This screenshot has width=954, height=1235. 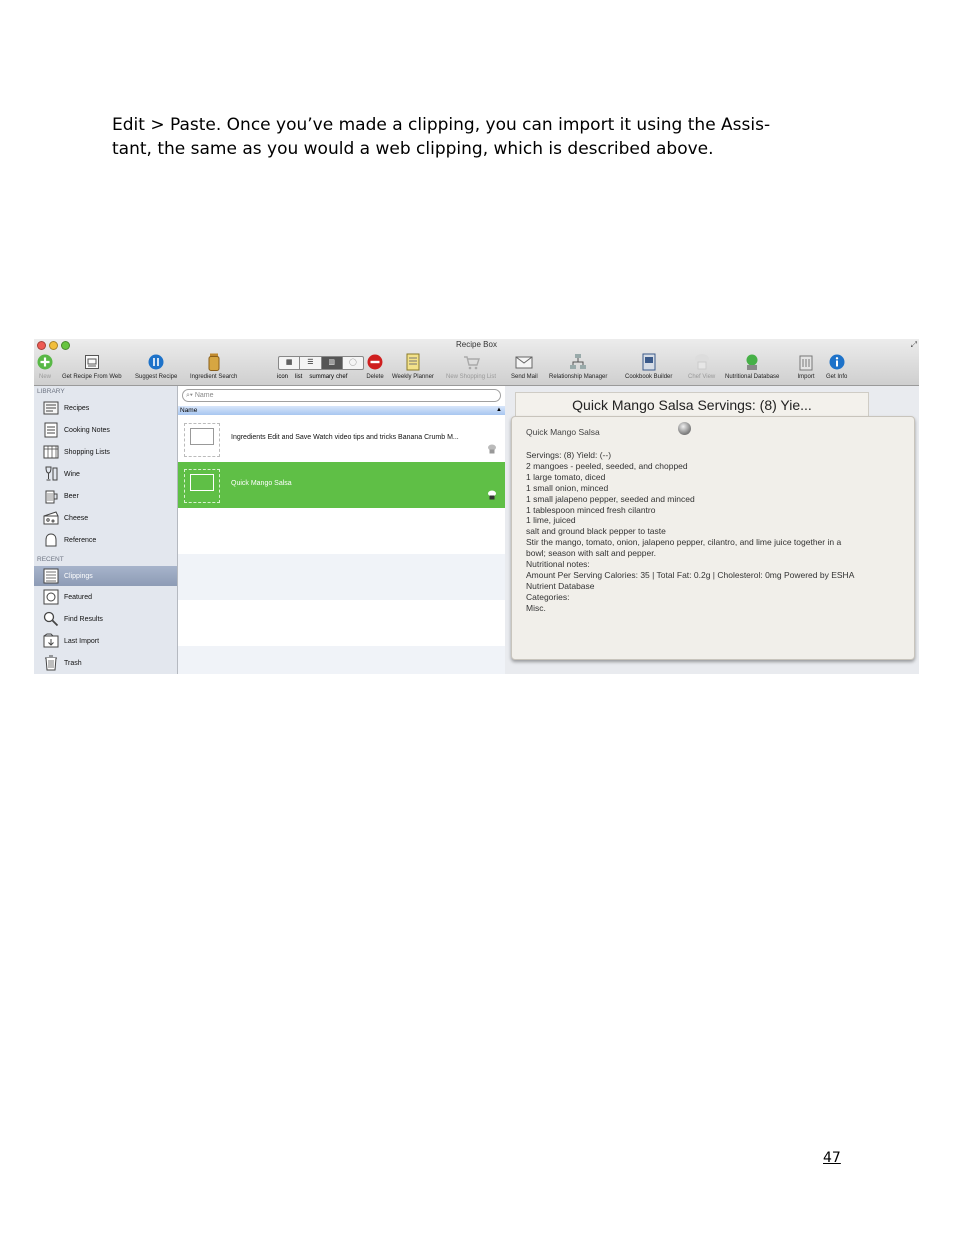 What do you see at coordinates (566, 476) in the screenshot?
I see `recipe-line: 1 large tomato, diced` at bounding box center [566, 476].